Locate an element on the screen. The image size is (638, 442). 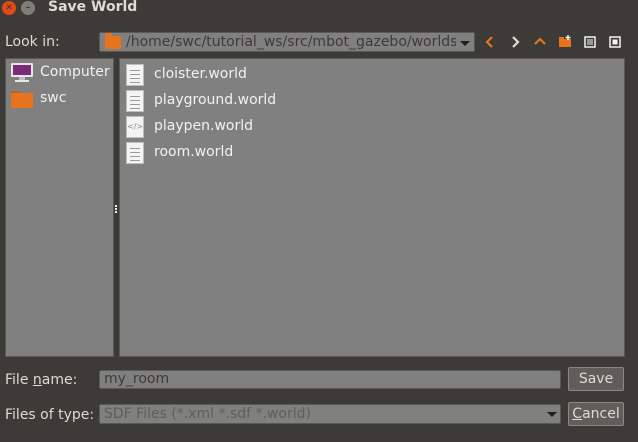
window-title: Save World is located at coordinates (93, 7).